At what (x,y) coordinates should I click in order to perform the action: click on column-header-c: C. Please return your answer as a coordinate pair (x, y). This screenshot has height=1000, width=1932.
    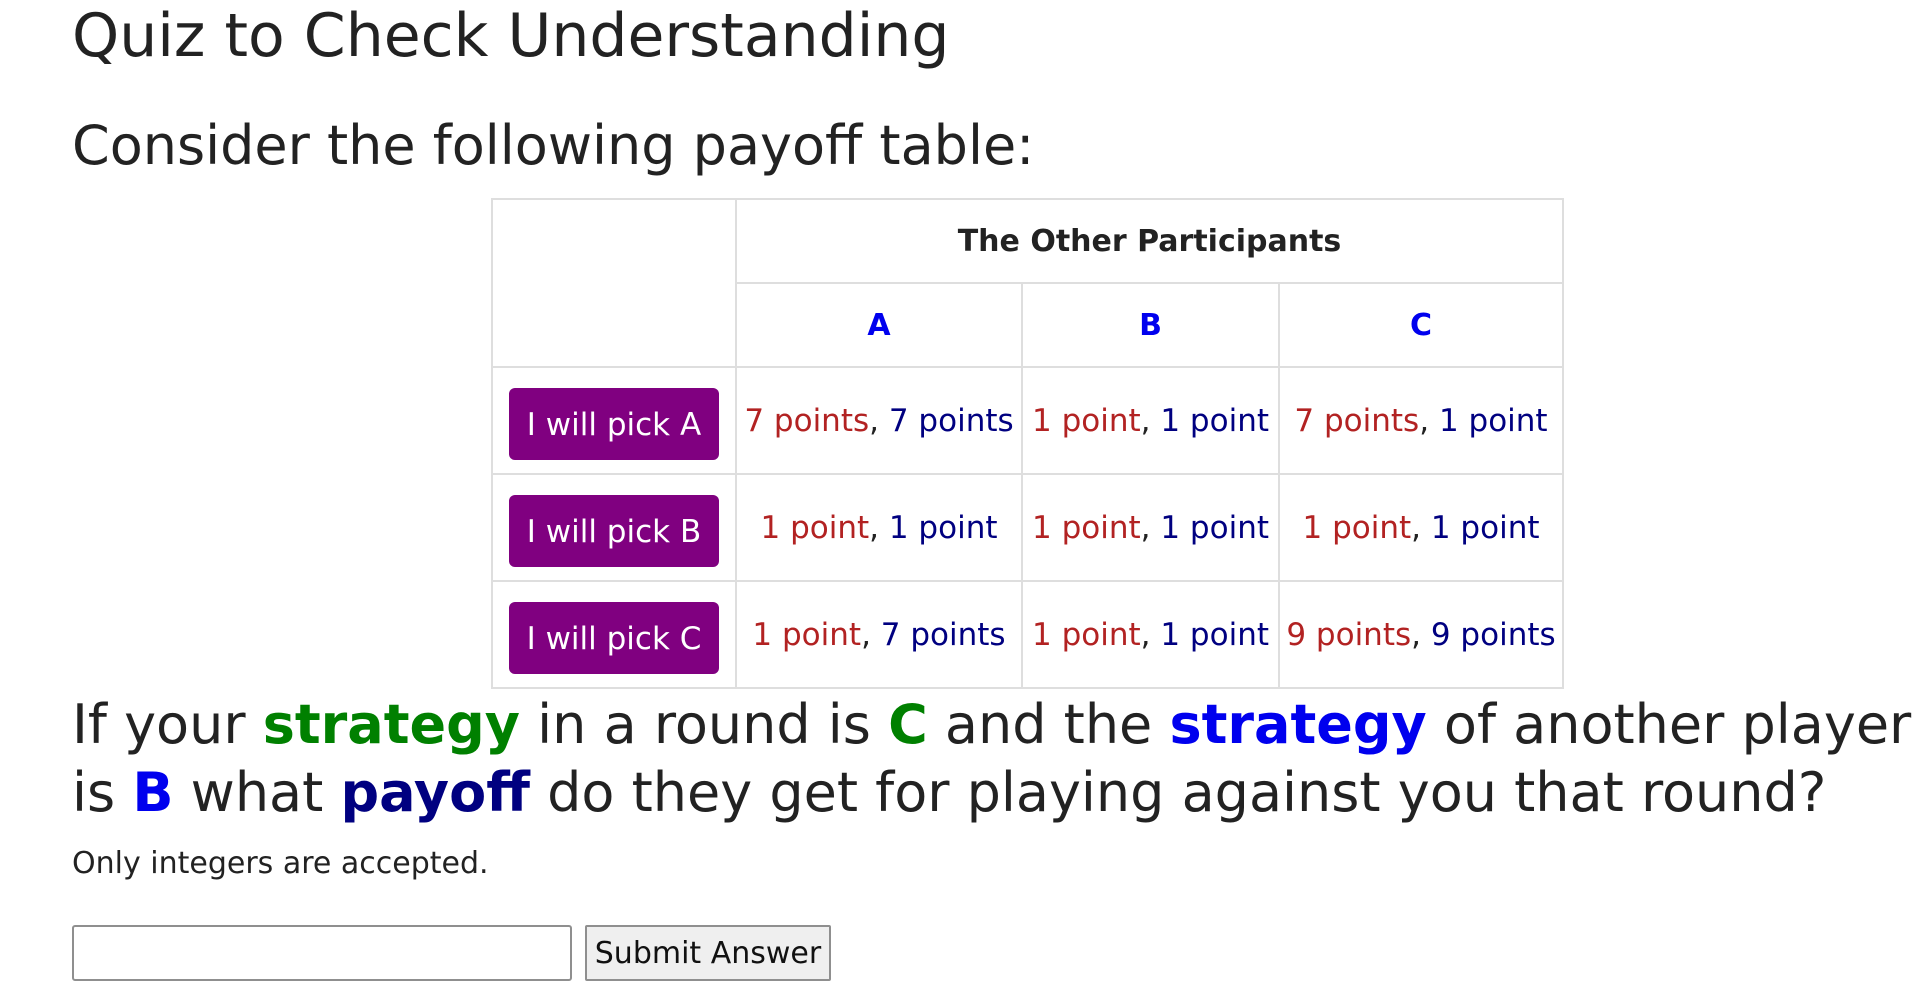
    Looking at the image, I should click on (1421, 325).